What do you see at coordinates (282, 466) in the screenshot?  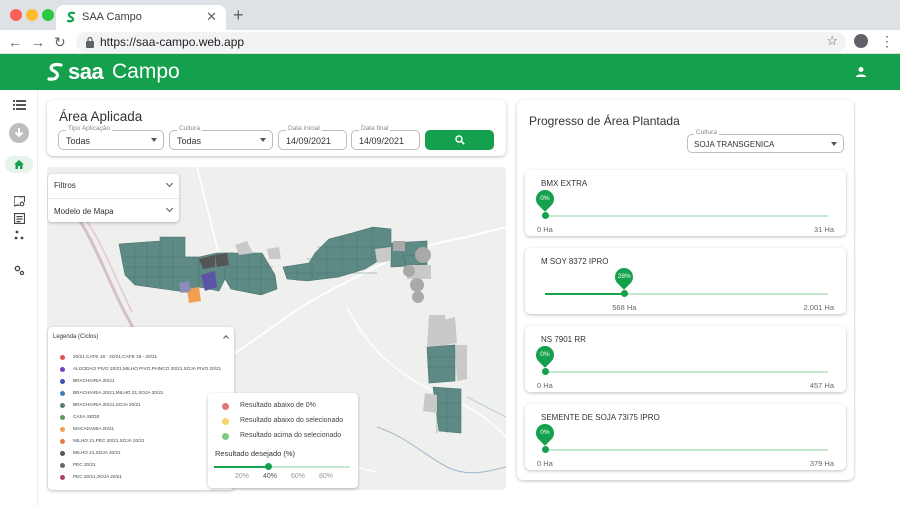 I see `result-slider` at bounding box center [282, 466].